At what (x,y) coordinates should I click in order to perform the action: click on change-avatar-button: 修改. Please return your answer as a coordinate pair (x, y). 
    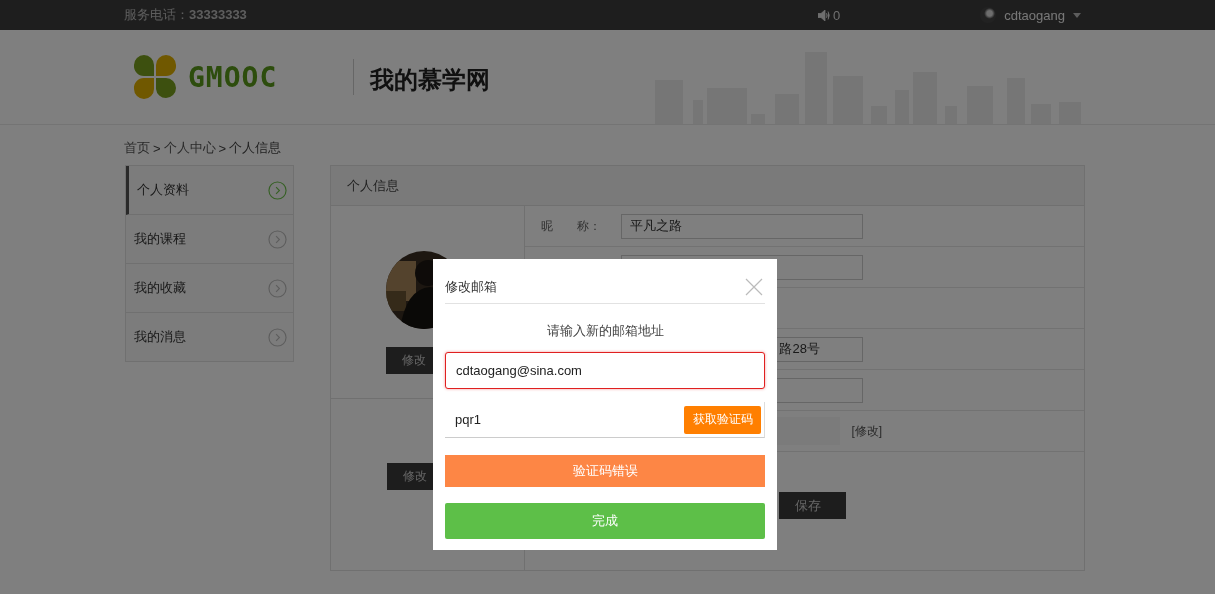
    Looking at the image, I should click on (410, 360).